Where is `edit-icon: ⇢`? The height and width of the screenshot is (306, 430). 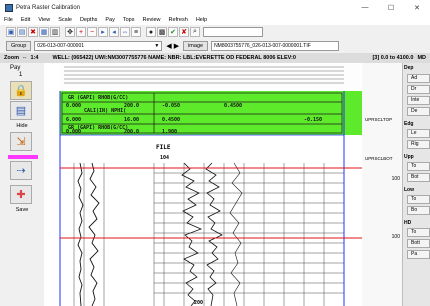
edit-icon: ⇢ is located at coordinates (21, 171).